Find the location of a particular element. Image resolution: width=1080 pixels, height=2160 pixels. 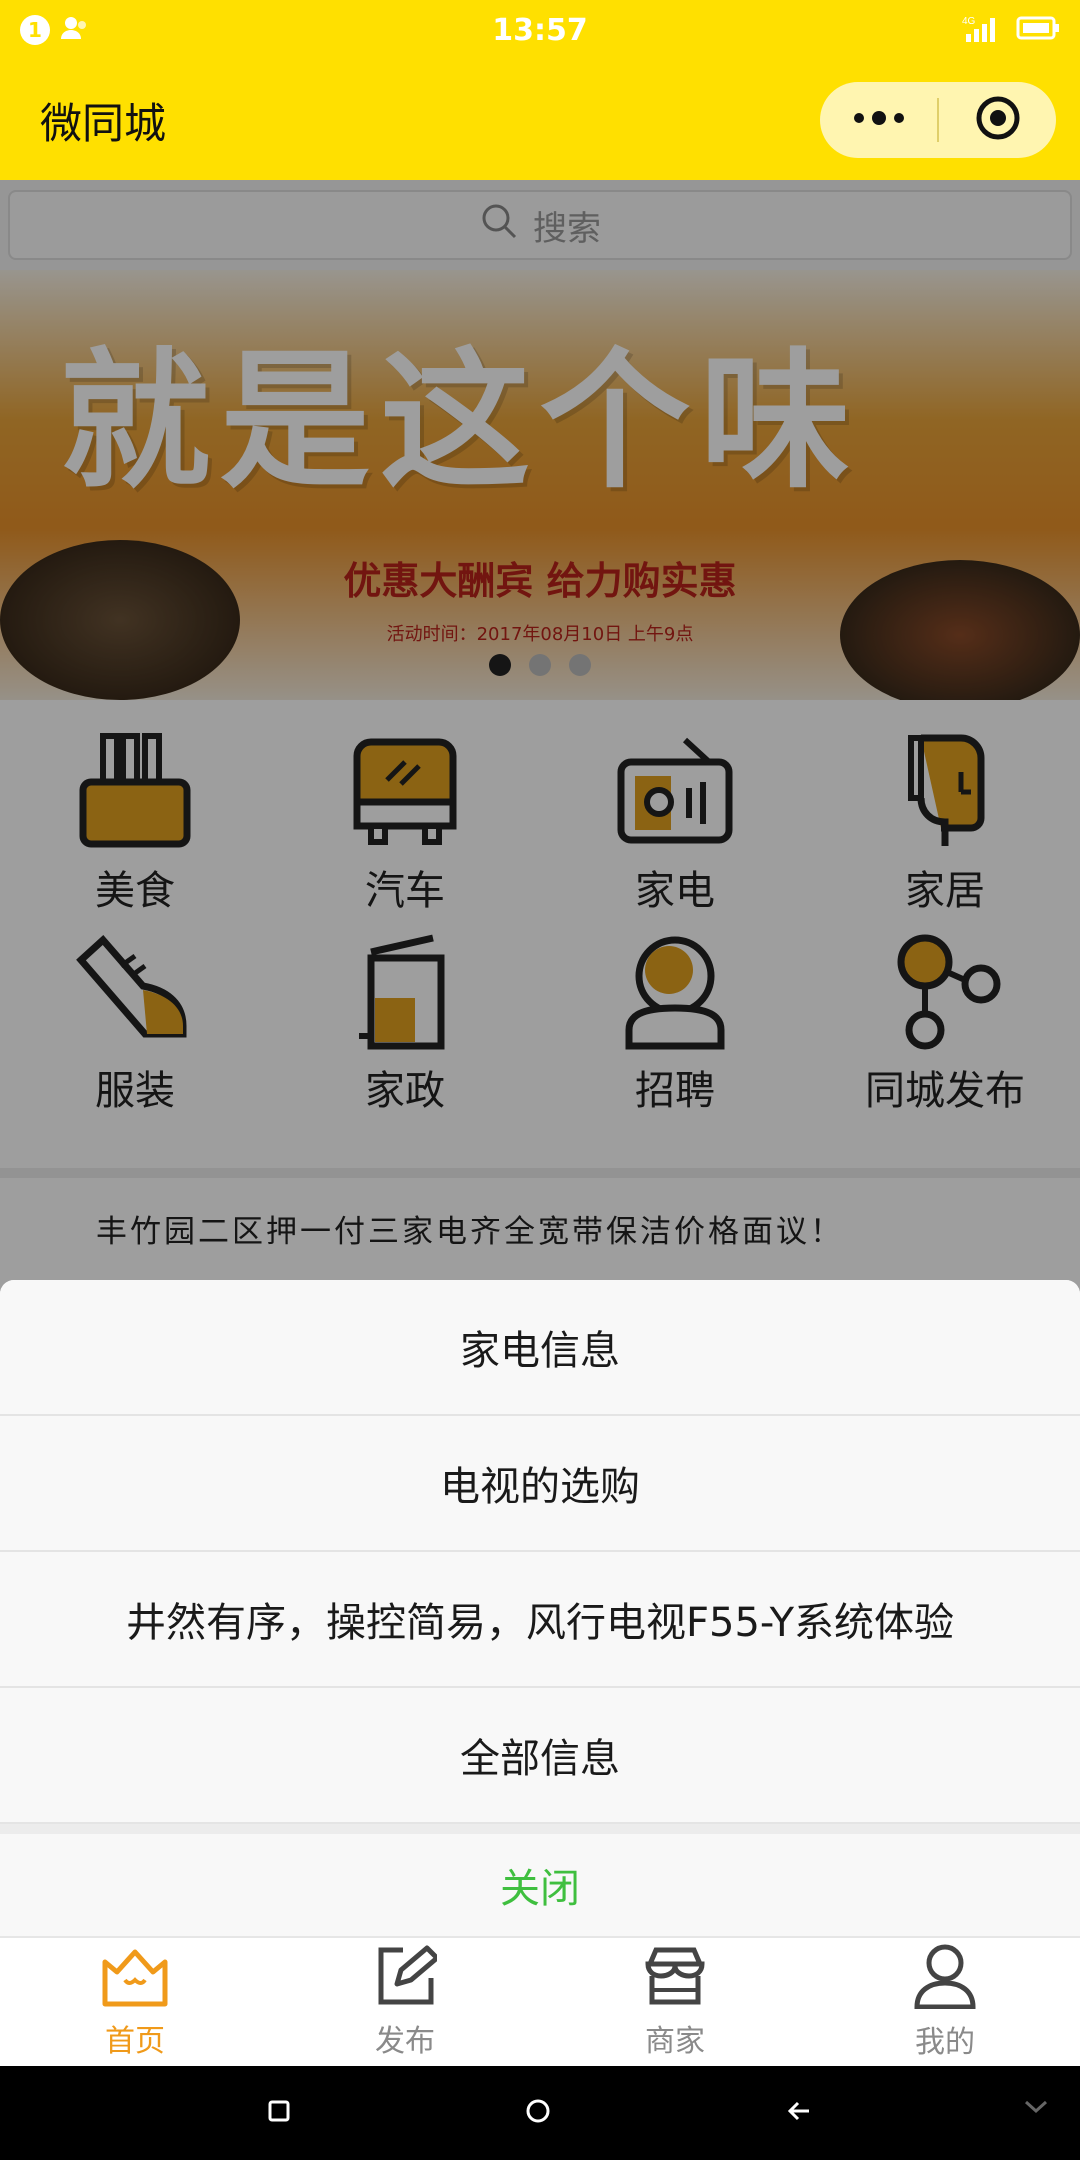

home-button is located at coordinates (538, 2113).